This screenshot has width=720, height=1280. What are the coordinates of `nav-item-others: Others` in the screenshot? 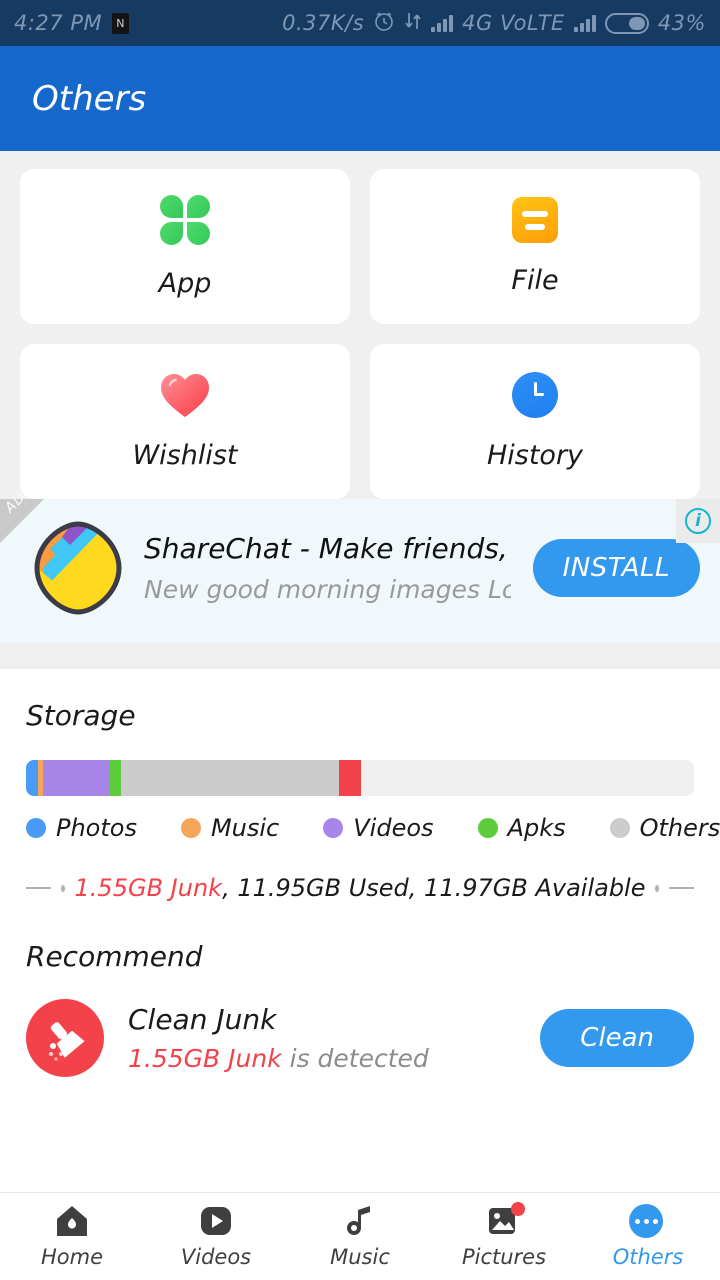 It's located at (648, 1236).